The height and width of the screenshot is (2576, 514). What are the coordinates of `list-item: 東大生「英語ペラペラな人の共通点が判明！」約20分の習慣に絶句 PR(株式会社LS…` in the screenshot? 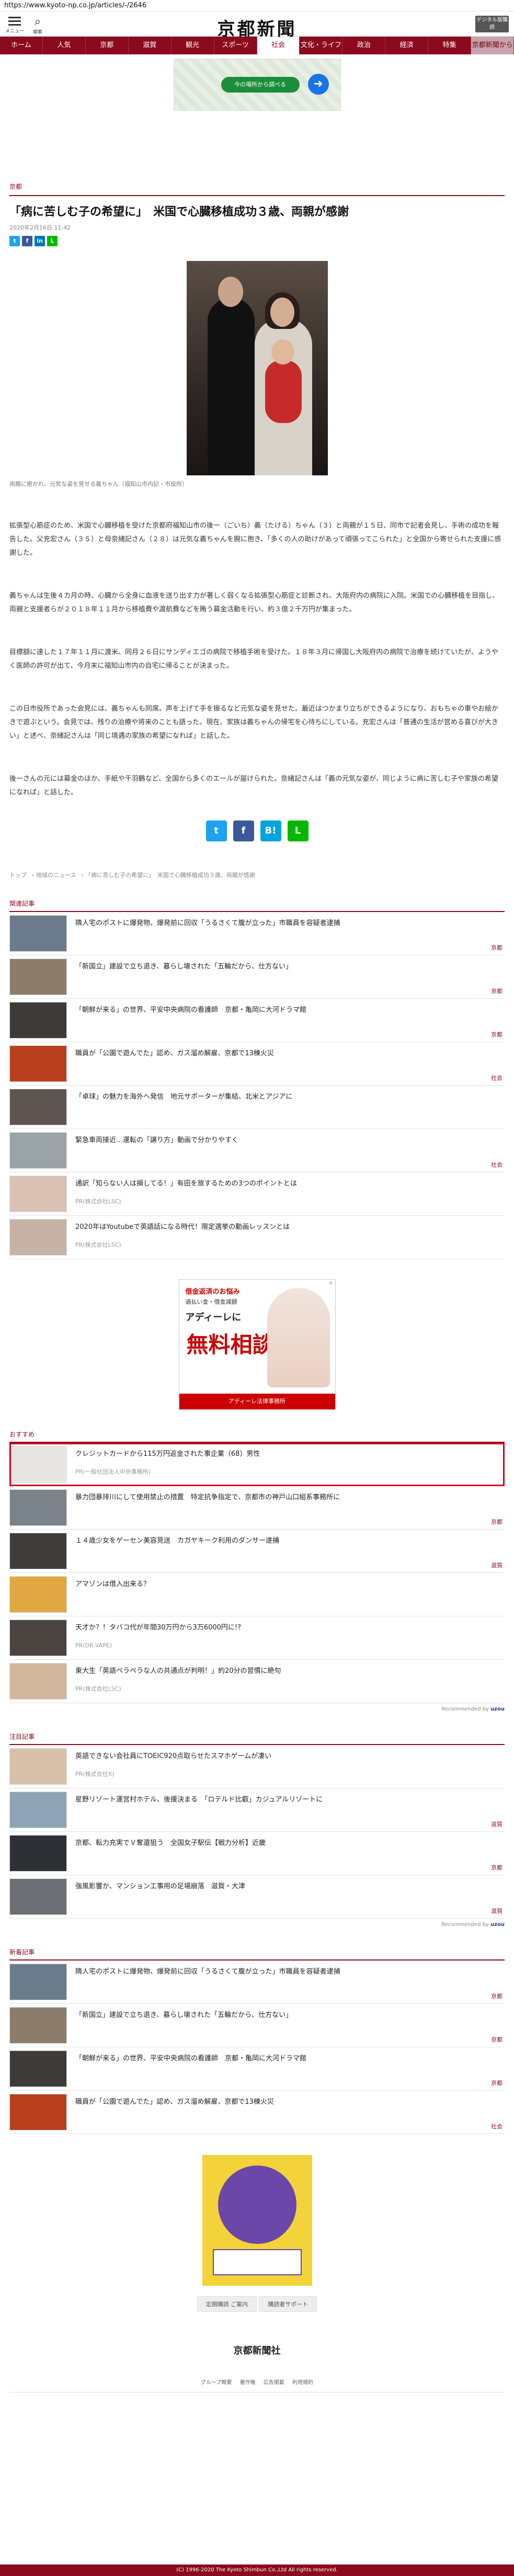 It's located at (257, 1682).